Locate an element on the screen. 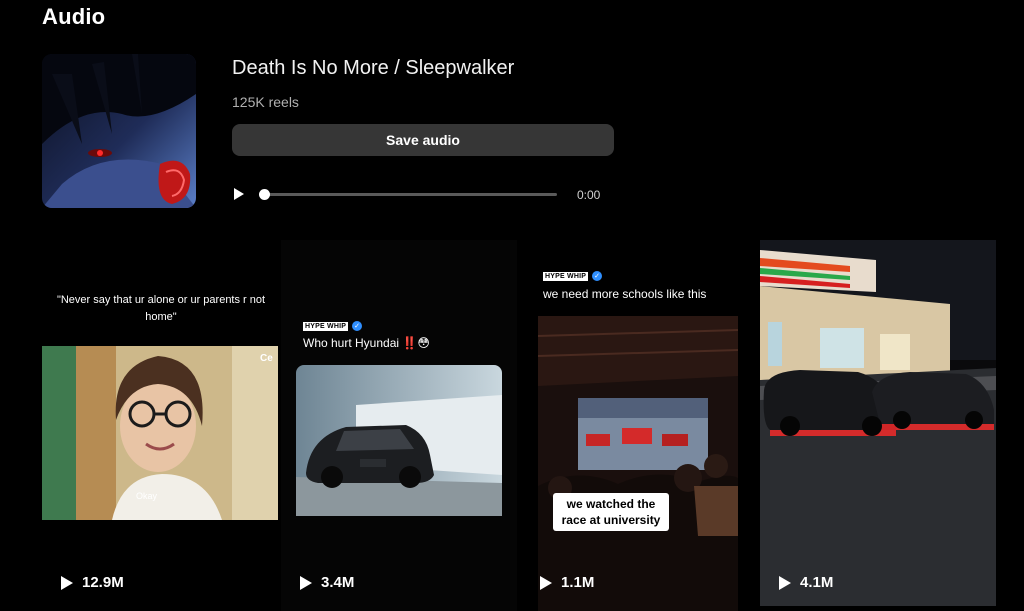 Image resolution: width=1024 pixels, height=611 pixels. audio-progress-handle is located at coordinates (264, 194).